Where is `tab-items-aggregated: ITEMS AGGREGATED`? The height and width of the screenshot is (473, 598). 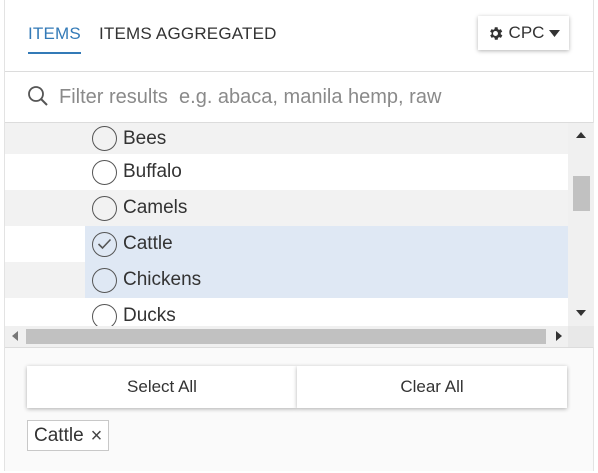 tab-items-aggregated: ITEMS AGGREGATED is located at coordinates (188, 38).